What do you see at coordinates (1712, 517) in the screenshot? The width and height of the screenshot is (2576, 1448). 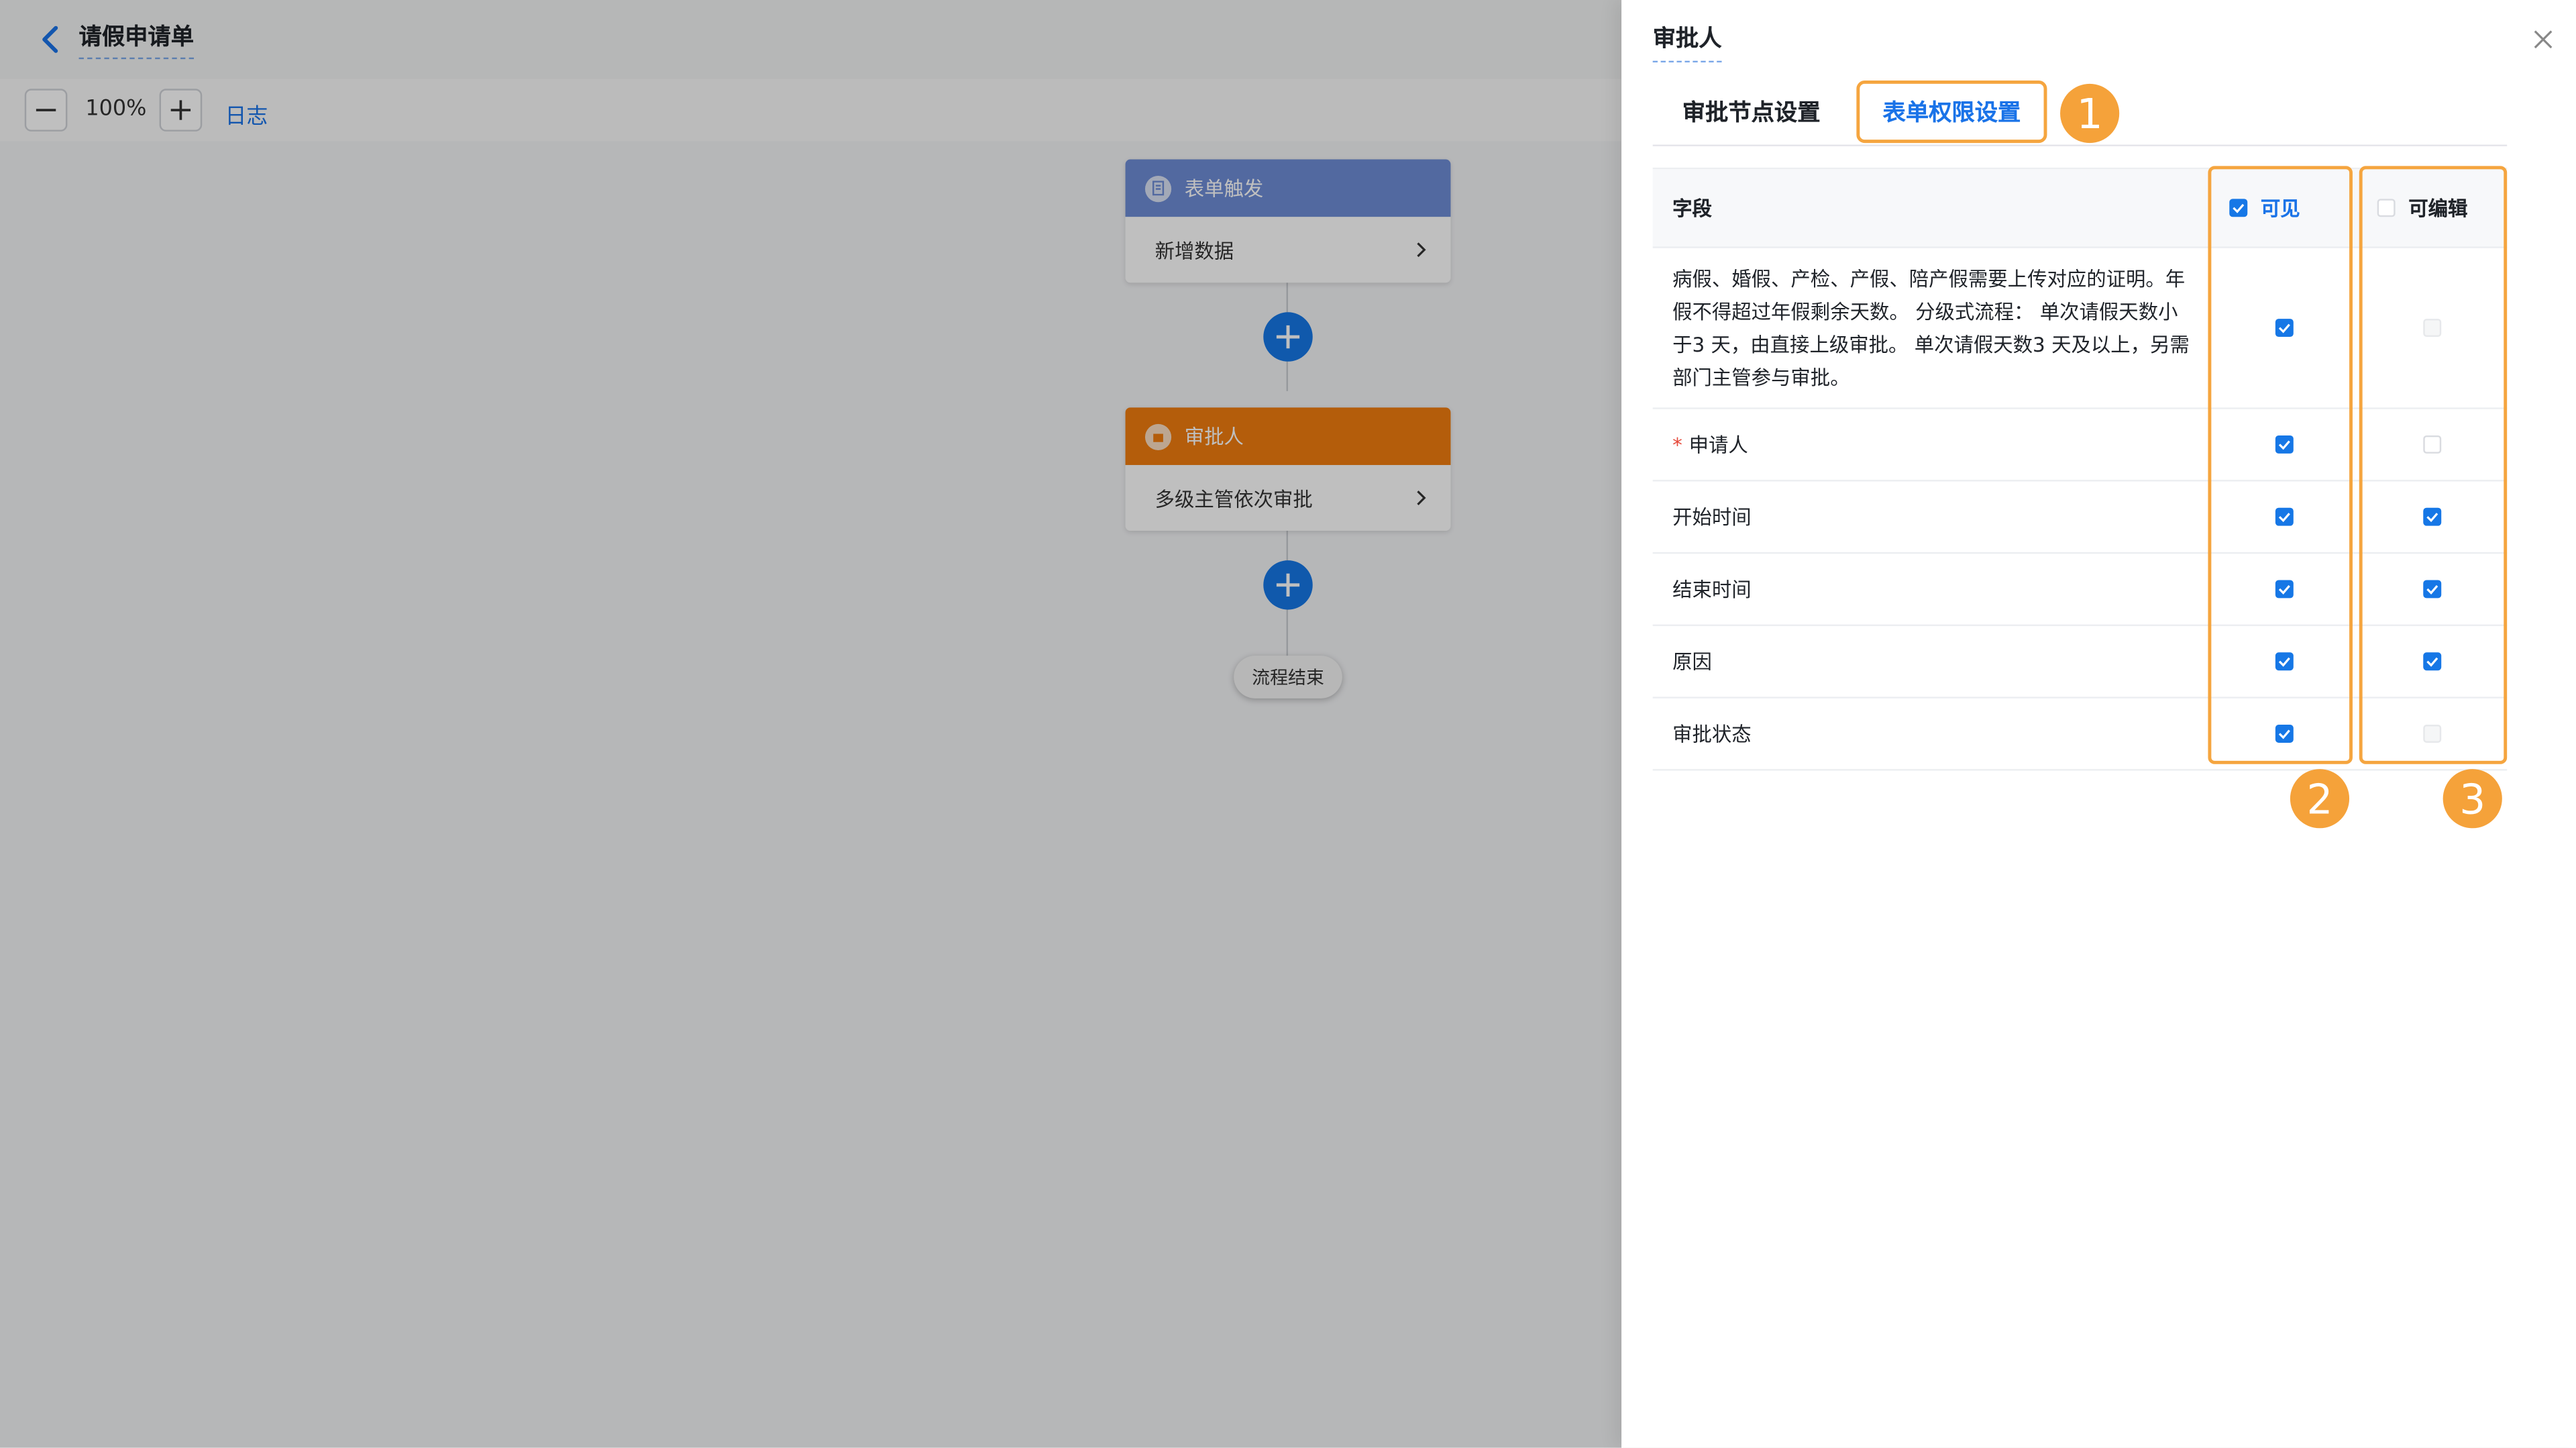 I see `field-label: 开始时间` at bounding box center [1712, 517].